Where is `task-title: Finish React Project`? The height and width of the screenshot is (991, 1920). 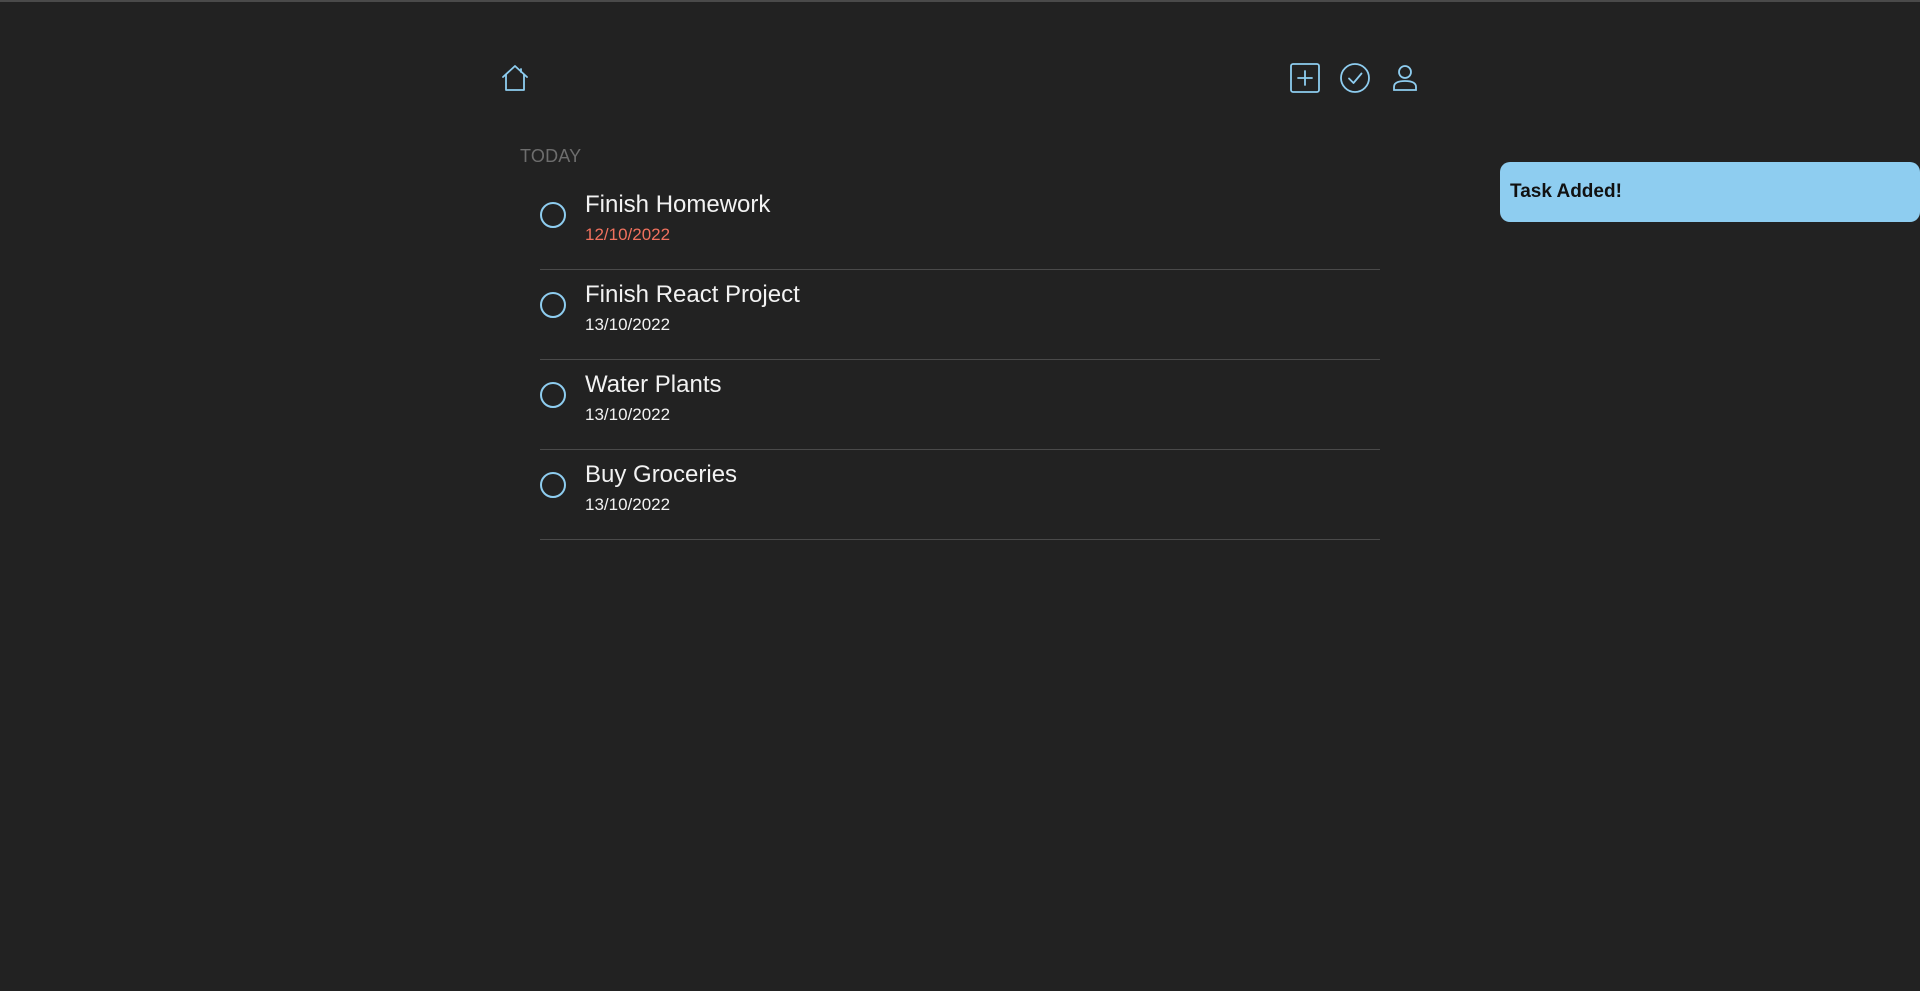 task-title: Finish React Project is located at coordinates (692, 295).